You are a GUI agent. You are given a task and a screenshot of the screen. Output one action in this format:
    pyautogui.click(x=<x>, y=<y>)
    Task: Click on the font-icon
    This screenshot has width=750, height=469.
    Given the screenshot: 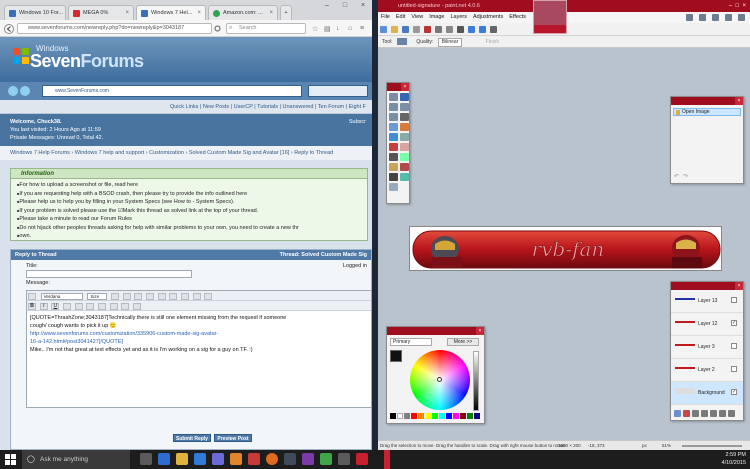 What is the action you would take?
    pyautogui.click(x=32, y=296)
    